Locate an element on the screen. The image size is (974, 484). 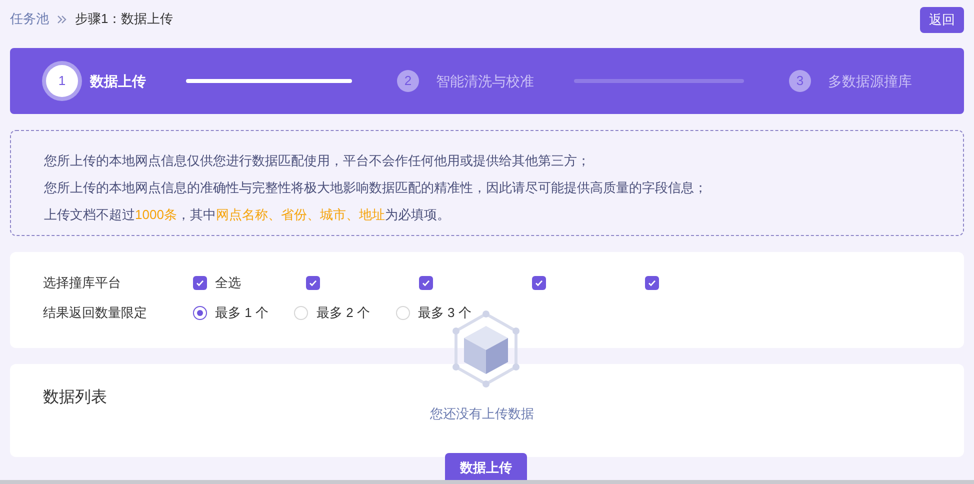
notice-text: 您所上传的本地网点信息的准确性与完整性将极大地影响数据匹配的精准性，因此请尽可能提供高质量的字段信息； is located at coordinates (376, 188).